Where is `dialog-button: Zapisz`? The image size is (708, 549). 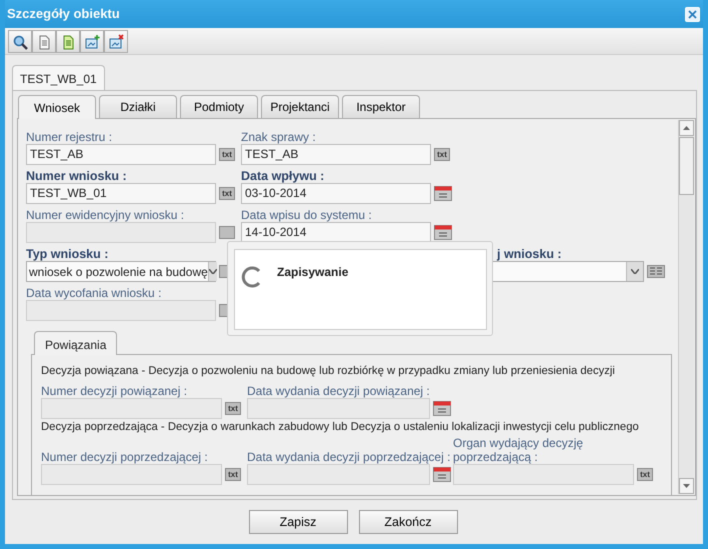
dialog-button: Zapisz is located at coordinates (298, 522).